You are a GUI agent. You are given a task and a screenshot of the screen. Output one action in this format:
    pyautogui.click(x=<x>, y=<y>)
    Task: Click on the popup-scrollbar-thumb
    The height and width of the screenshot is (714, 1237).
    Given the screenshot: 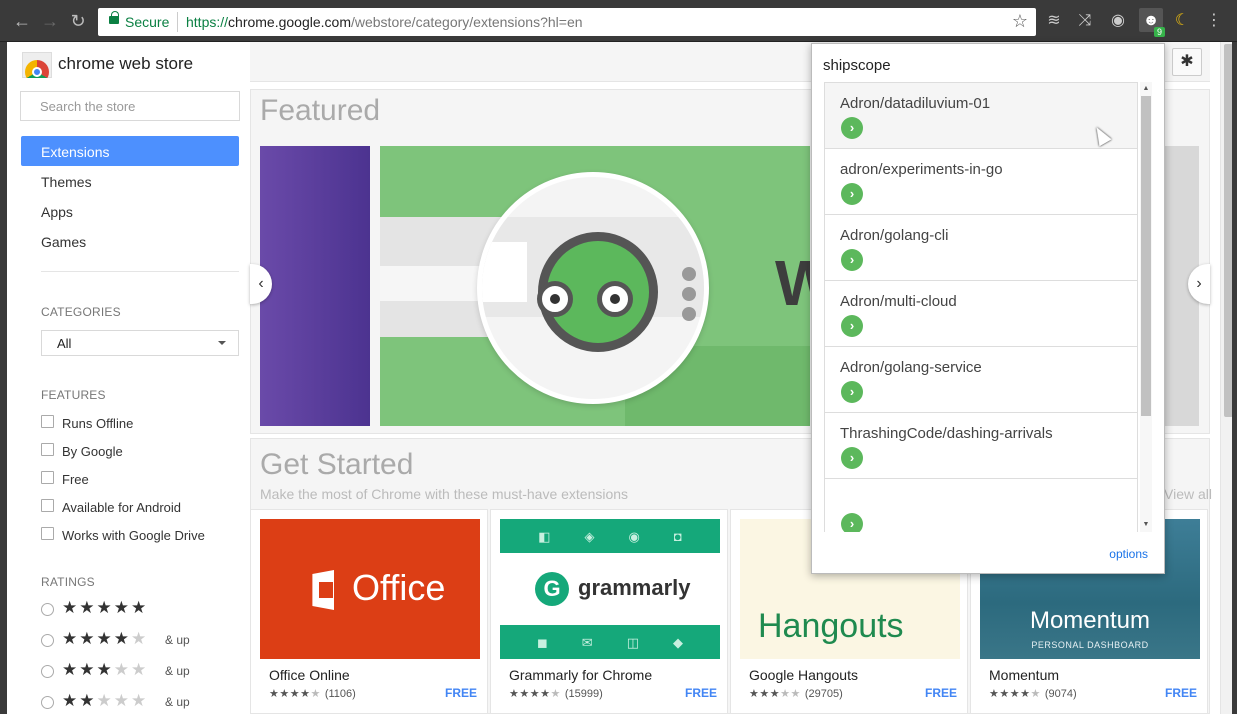 What is the action you would take?
    pyautogui.click(x=1146, y=256)
    